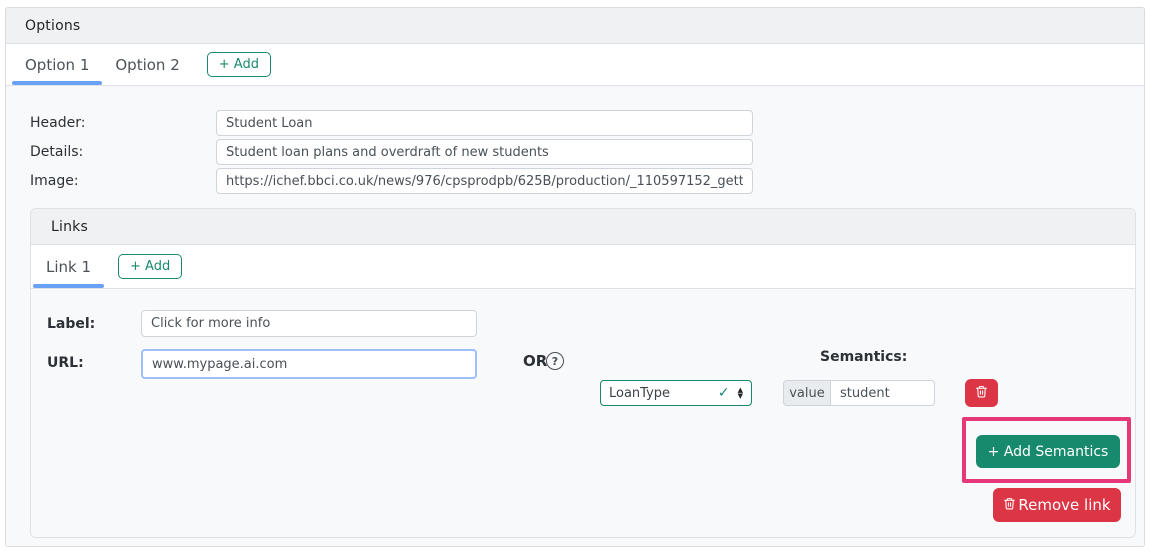  Describe the element at coordinates (583, 227) in the screenshot. I see `links-panel-header: Links` at that location.